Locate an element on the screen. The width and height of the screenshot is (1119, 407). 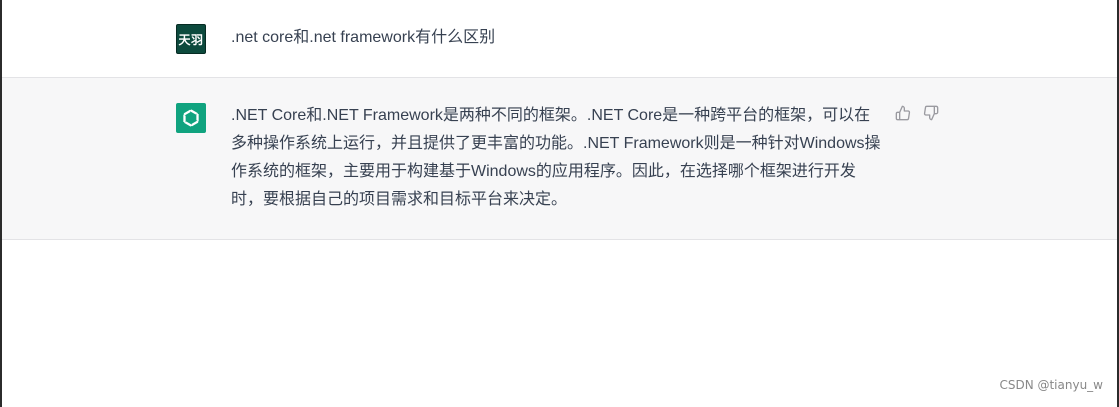
thumbs-down-icon is located at coordinates (931, 113).